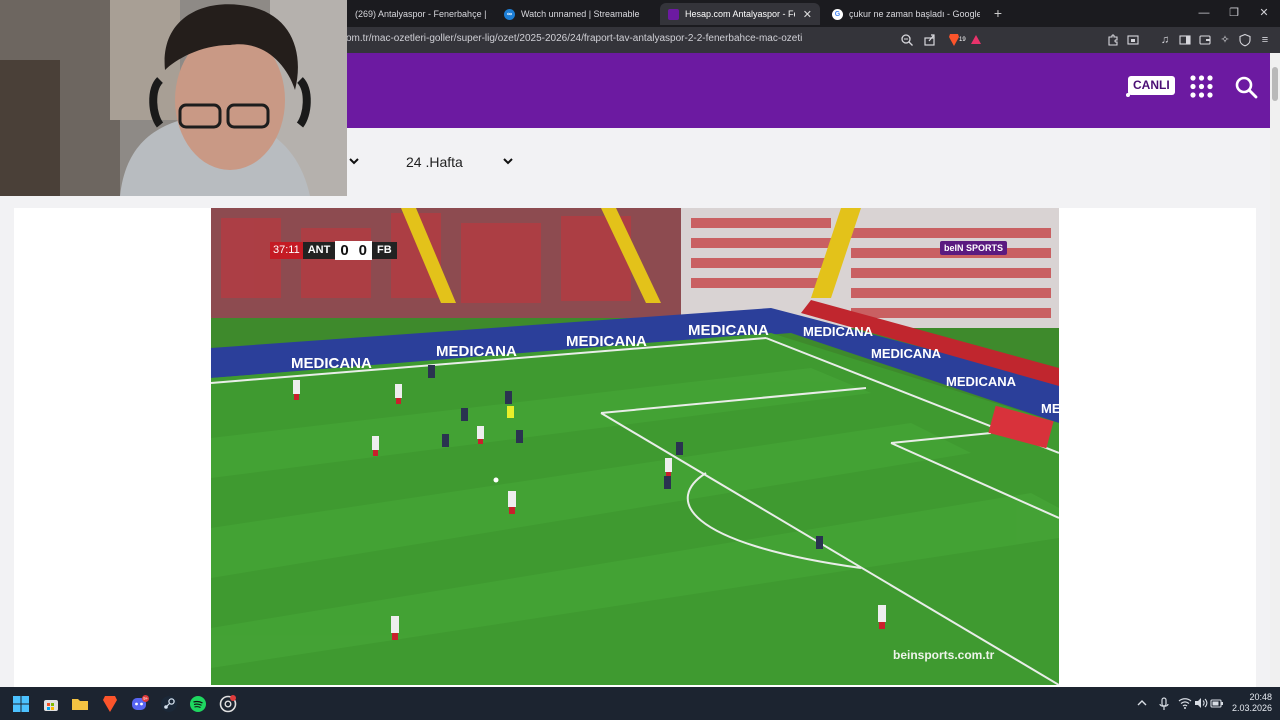 This screenshot has height=720, width=1280. I want to click on tab-title: Watch unnamed | Streamable, so click(580, 14).